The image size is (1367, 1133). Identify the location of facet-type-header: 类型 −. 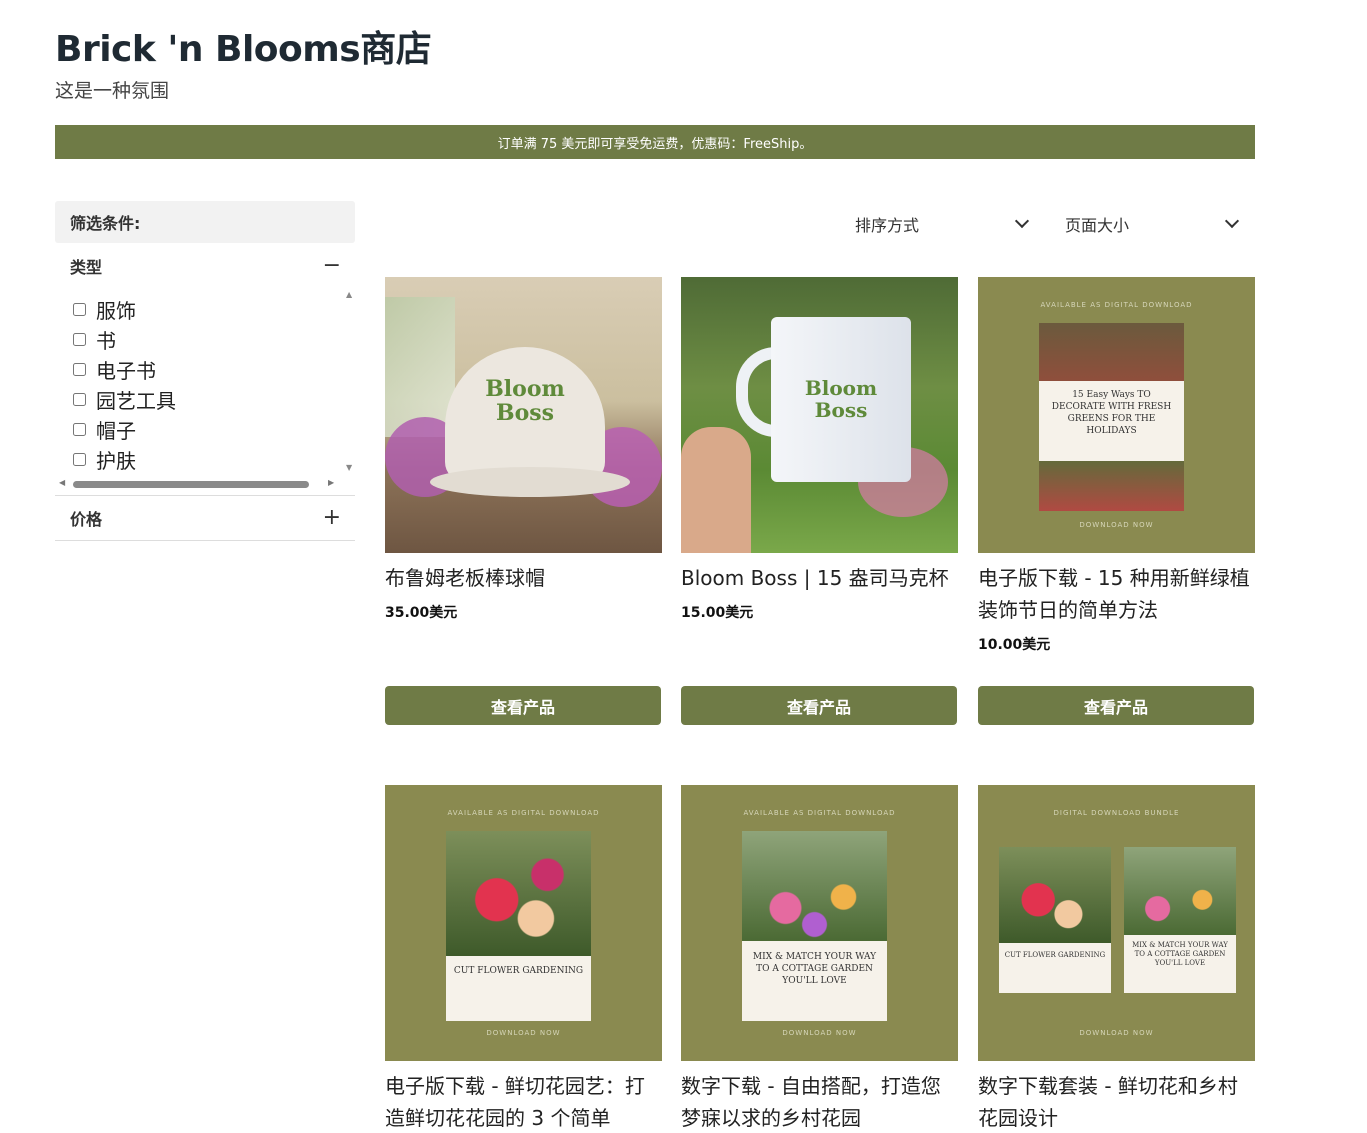
(205, 266).